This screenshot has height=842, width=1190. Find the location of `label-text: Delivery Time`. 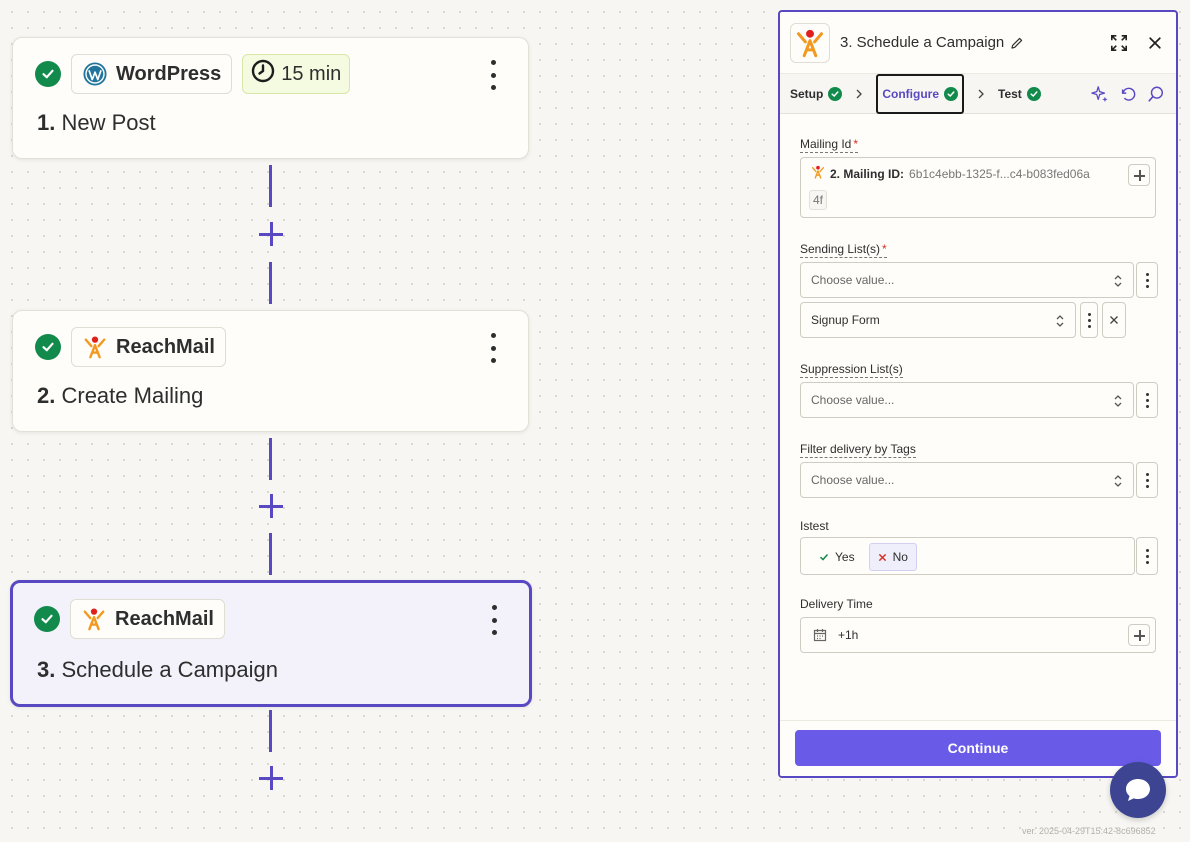

label-text: Delivery Time is located at coordinates (836, 604).